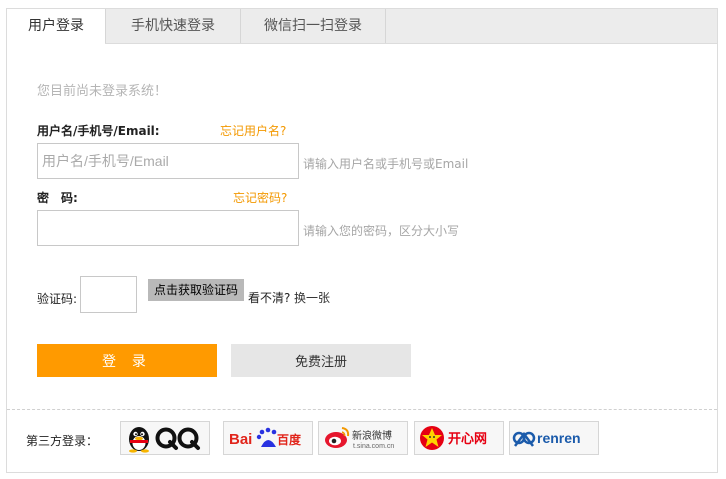  Describe the element at coordinates (467, 439) in the screenshot. I see `svg-text: 开心网` at that location.